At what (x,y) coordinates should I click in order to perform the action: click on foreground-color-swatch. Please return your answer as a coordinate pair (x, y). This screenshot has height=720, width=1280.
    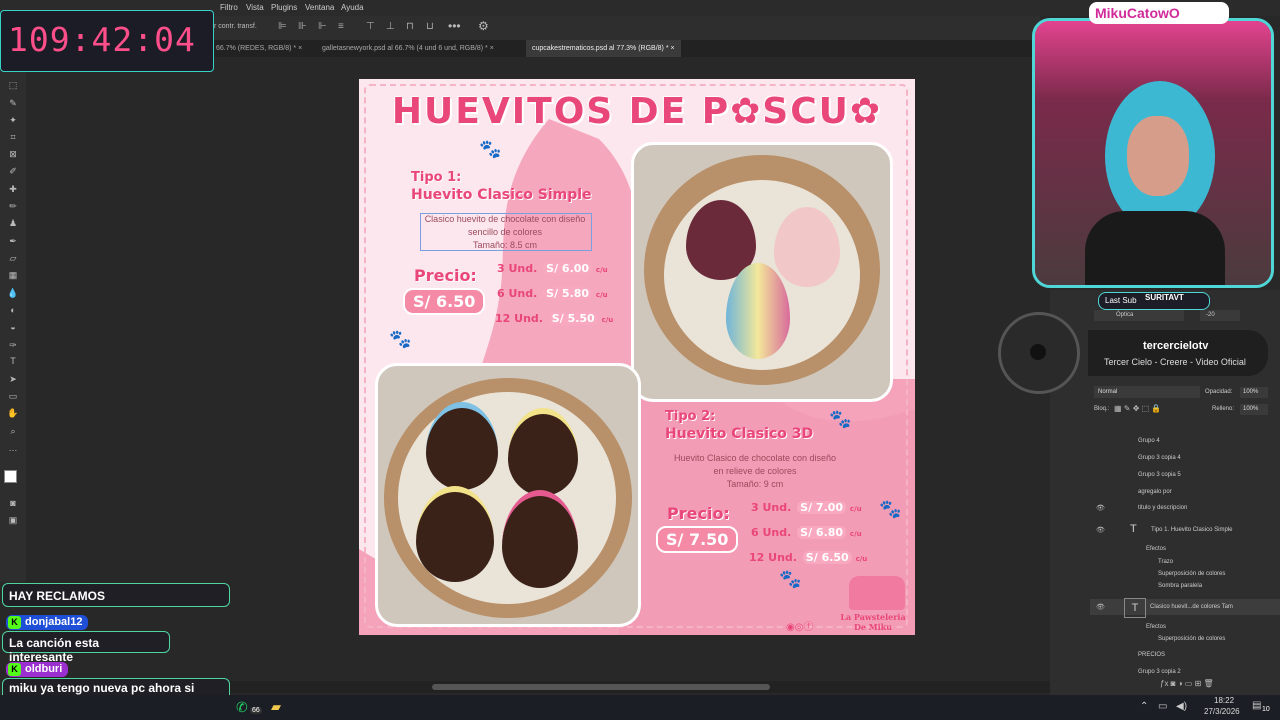
    Looking at the image, I should click on (10, 476).